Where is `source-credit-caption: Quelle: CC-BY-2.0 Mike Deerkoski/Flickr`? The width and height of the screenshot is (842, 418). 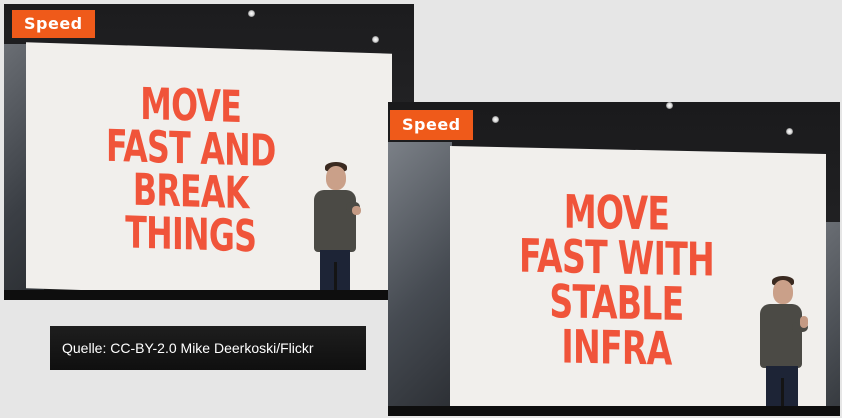
source-credit-caption: Quelle: CC-BY-2.0 Mike Deerkoski/Flickr is located at coordinates (208, 348).